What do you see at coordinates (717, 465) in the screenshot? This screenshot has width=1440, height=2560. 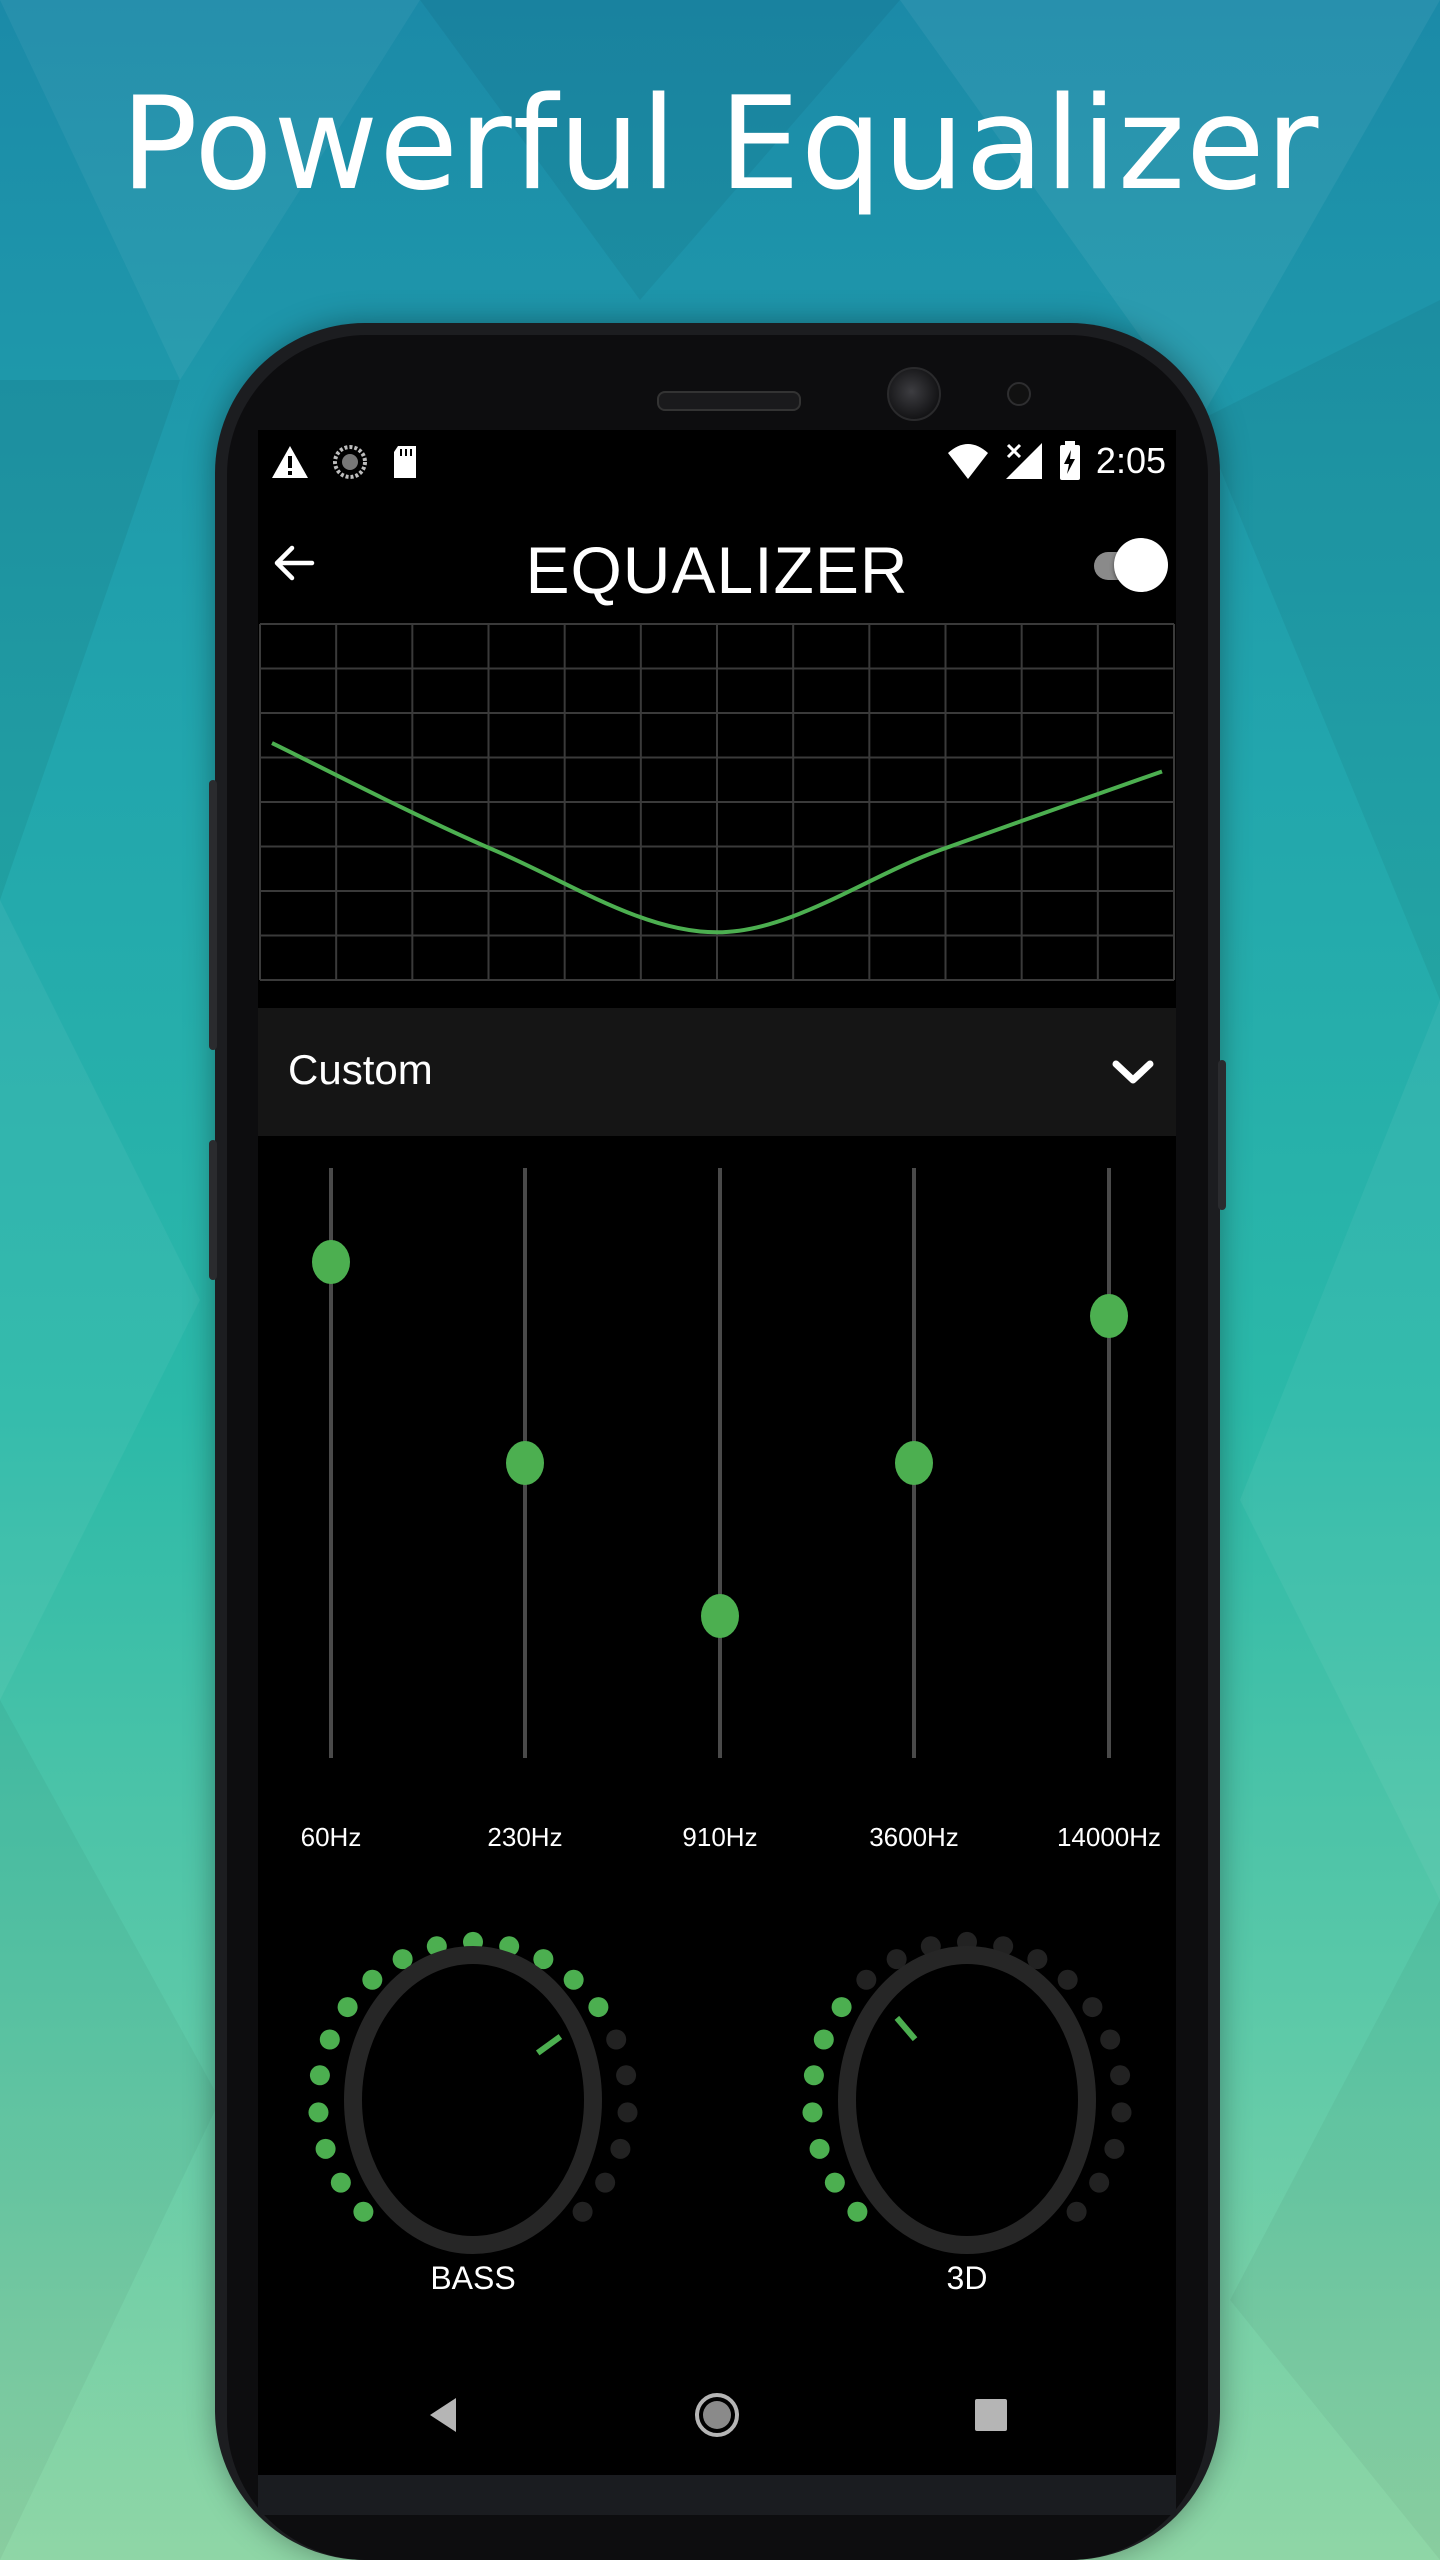 I see `status-bar: 2:05` at bounding box center [717, 465].